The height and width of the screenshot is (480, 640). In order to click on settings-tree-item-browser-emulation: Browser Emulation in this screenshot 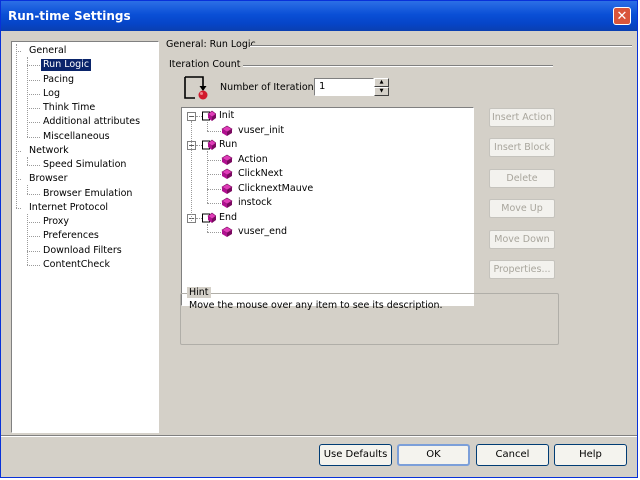, I will do `click(87, 194)`.